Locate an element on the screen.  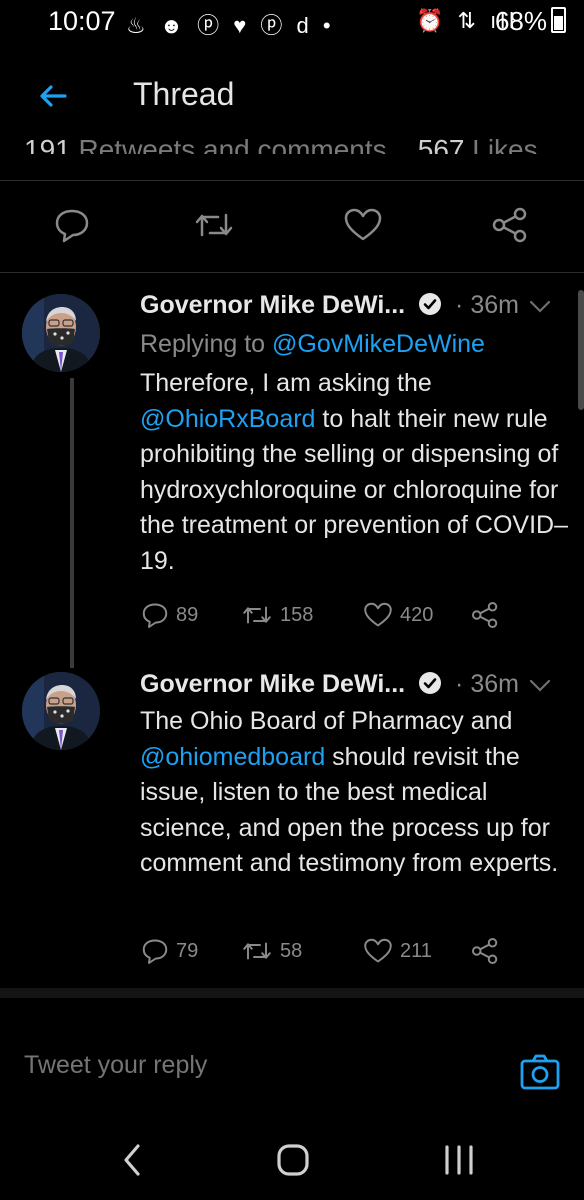
mention-link: @OhioRxBoard is located at coordinates (227, 419).